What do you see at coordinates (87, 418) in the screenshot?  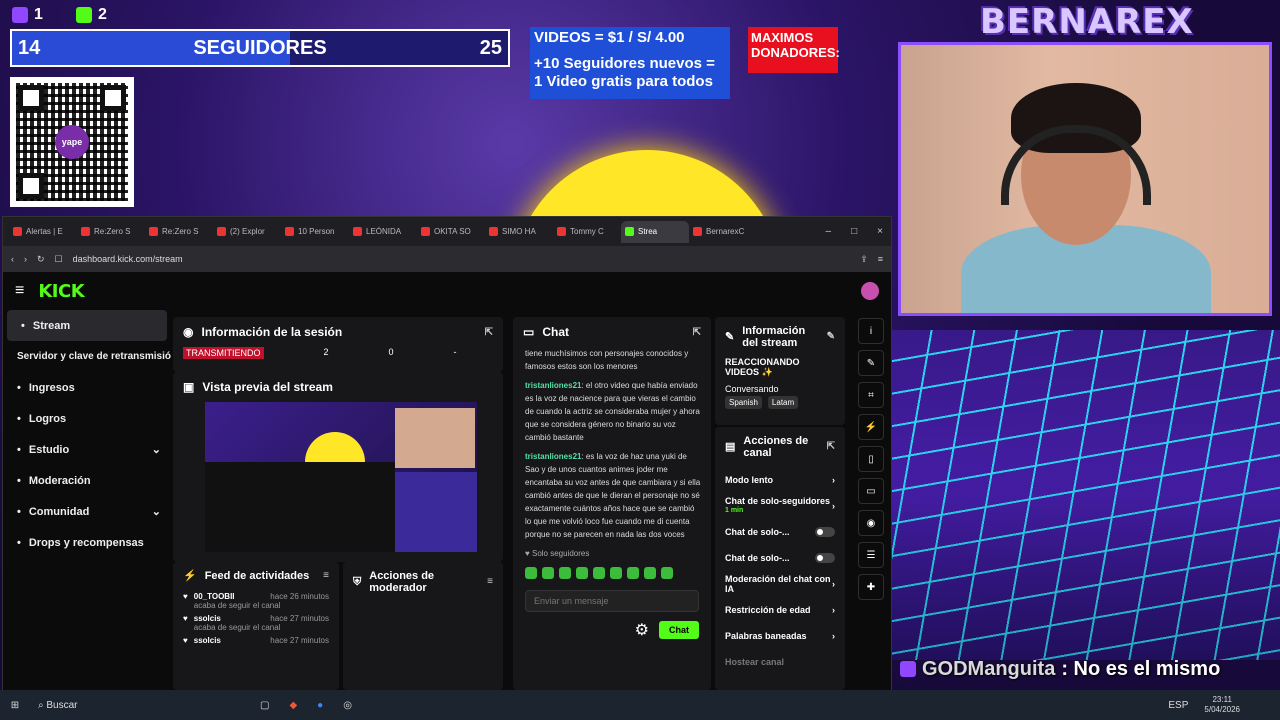 I see `sidebar-item: • Logros` at bounding box center [87, 418].